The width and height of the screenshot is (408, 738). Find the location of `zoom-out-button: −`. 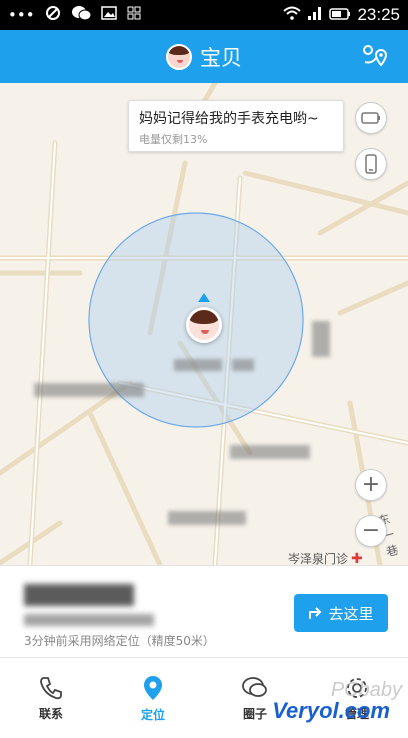

zoom-out-button: − is located at coordinates (371, 531).